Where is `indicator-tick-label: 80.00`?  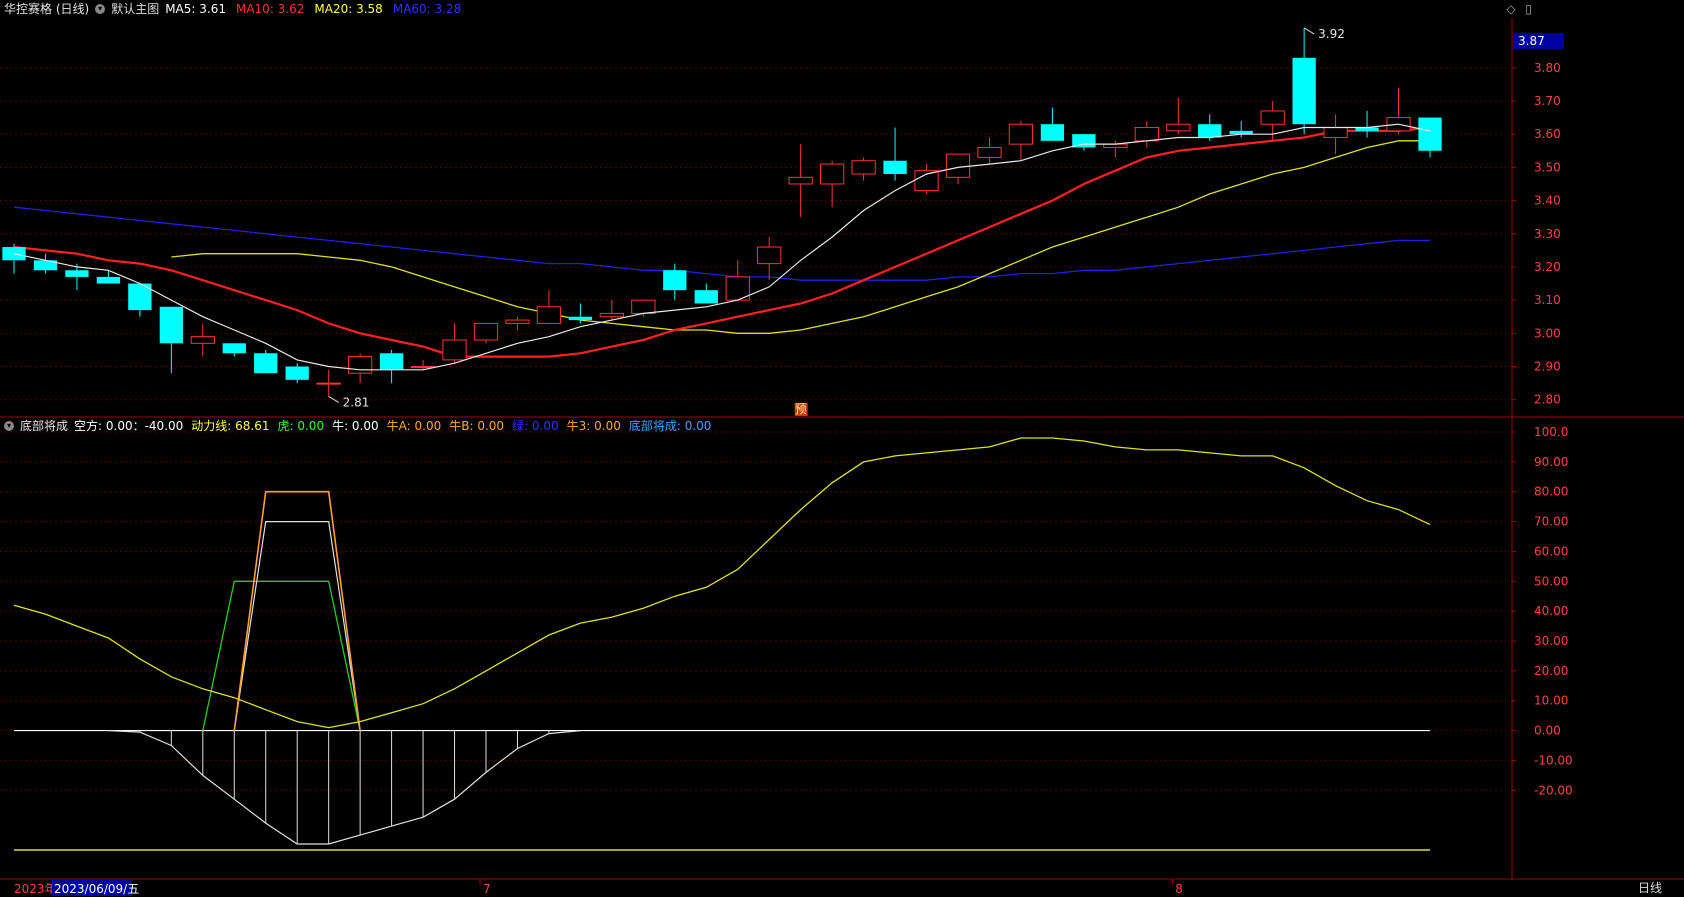
indicator-tick-label: 80.00 is located at coordinates (1551, 492).